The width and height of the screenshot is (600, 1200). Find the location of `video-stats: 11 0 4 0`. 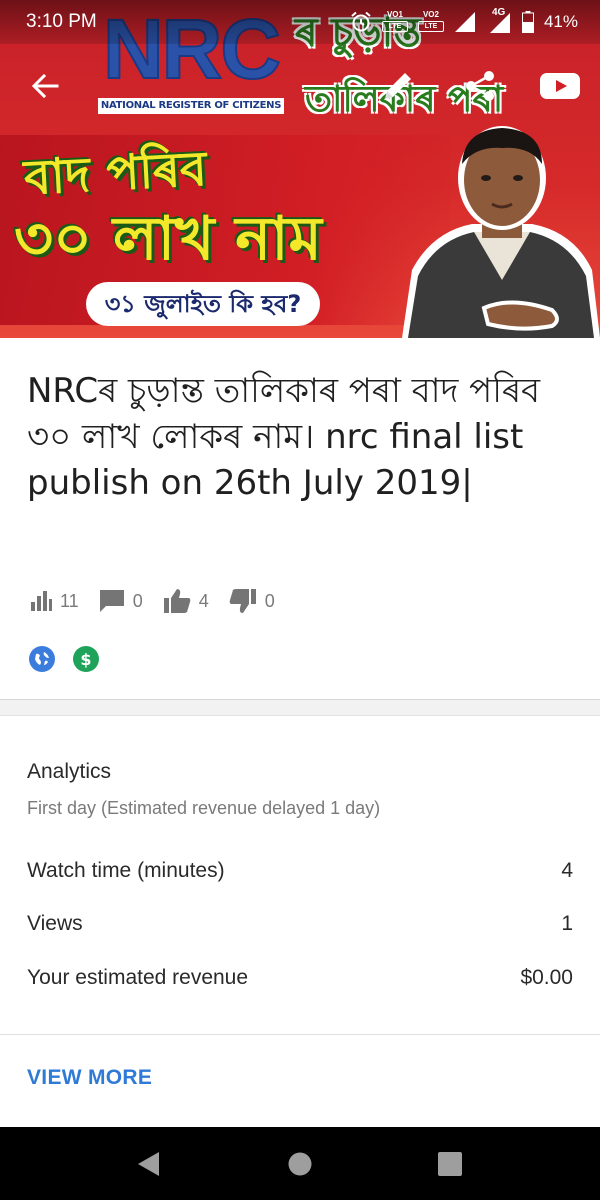

video-stats: 11 0 4 0 is located at coordinates (162, 601).